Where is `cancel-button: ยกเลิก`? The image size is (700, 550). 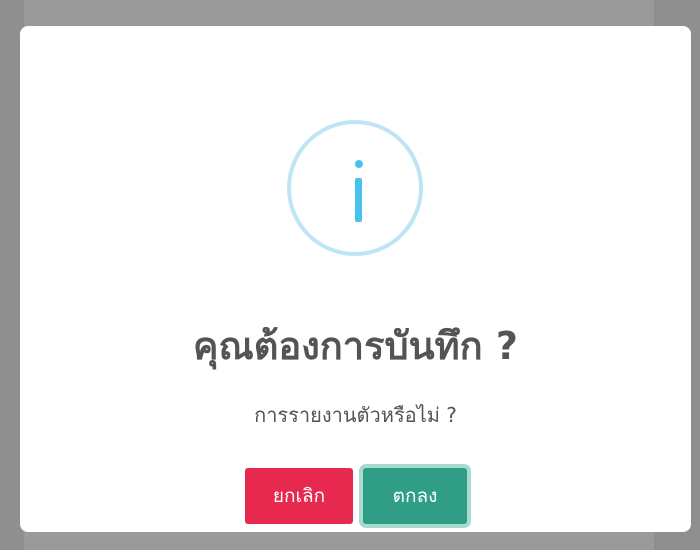 cancel-button: ยกเลิก is located at coordinates (299, 496).